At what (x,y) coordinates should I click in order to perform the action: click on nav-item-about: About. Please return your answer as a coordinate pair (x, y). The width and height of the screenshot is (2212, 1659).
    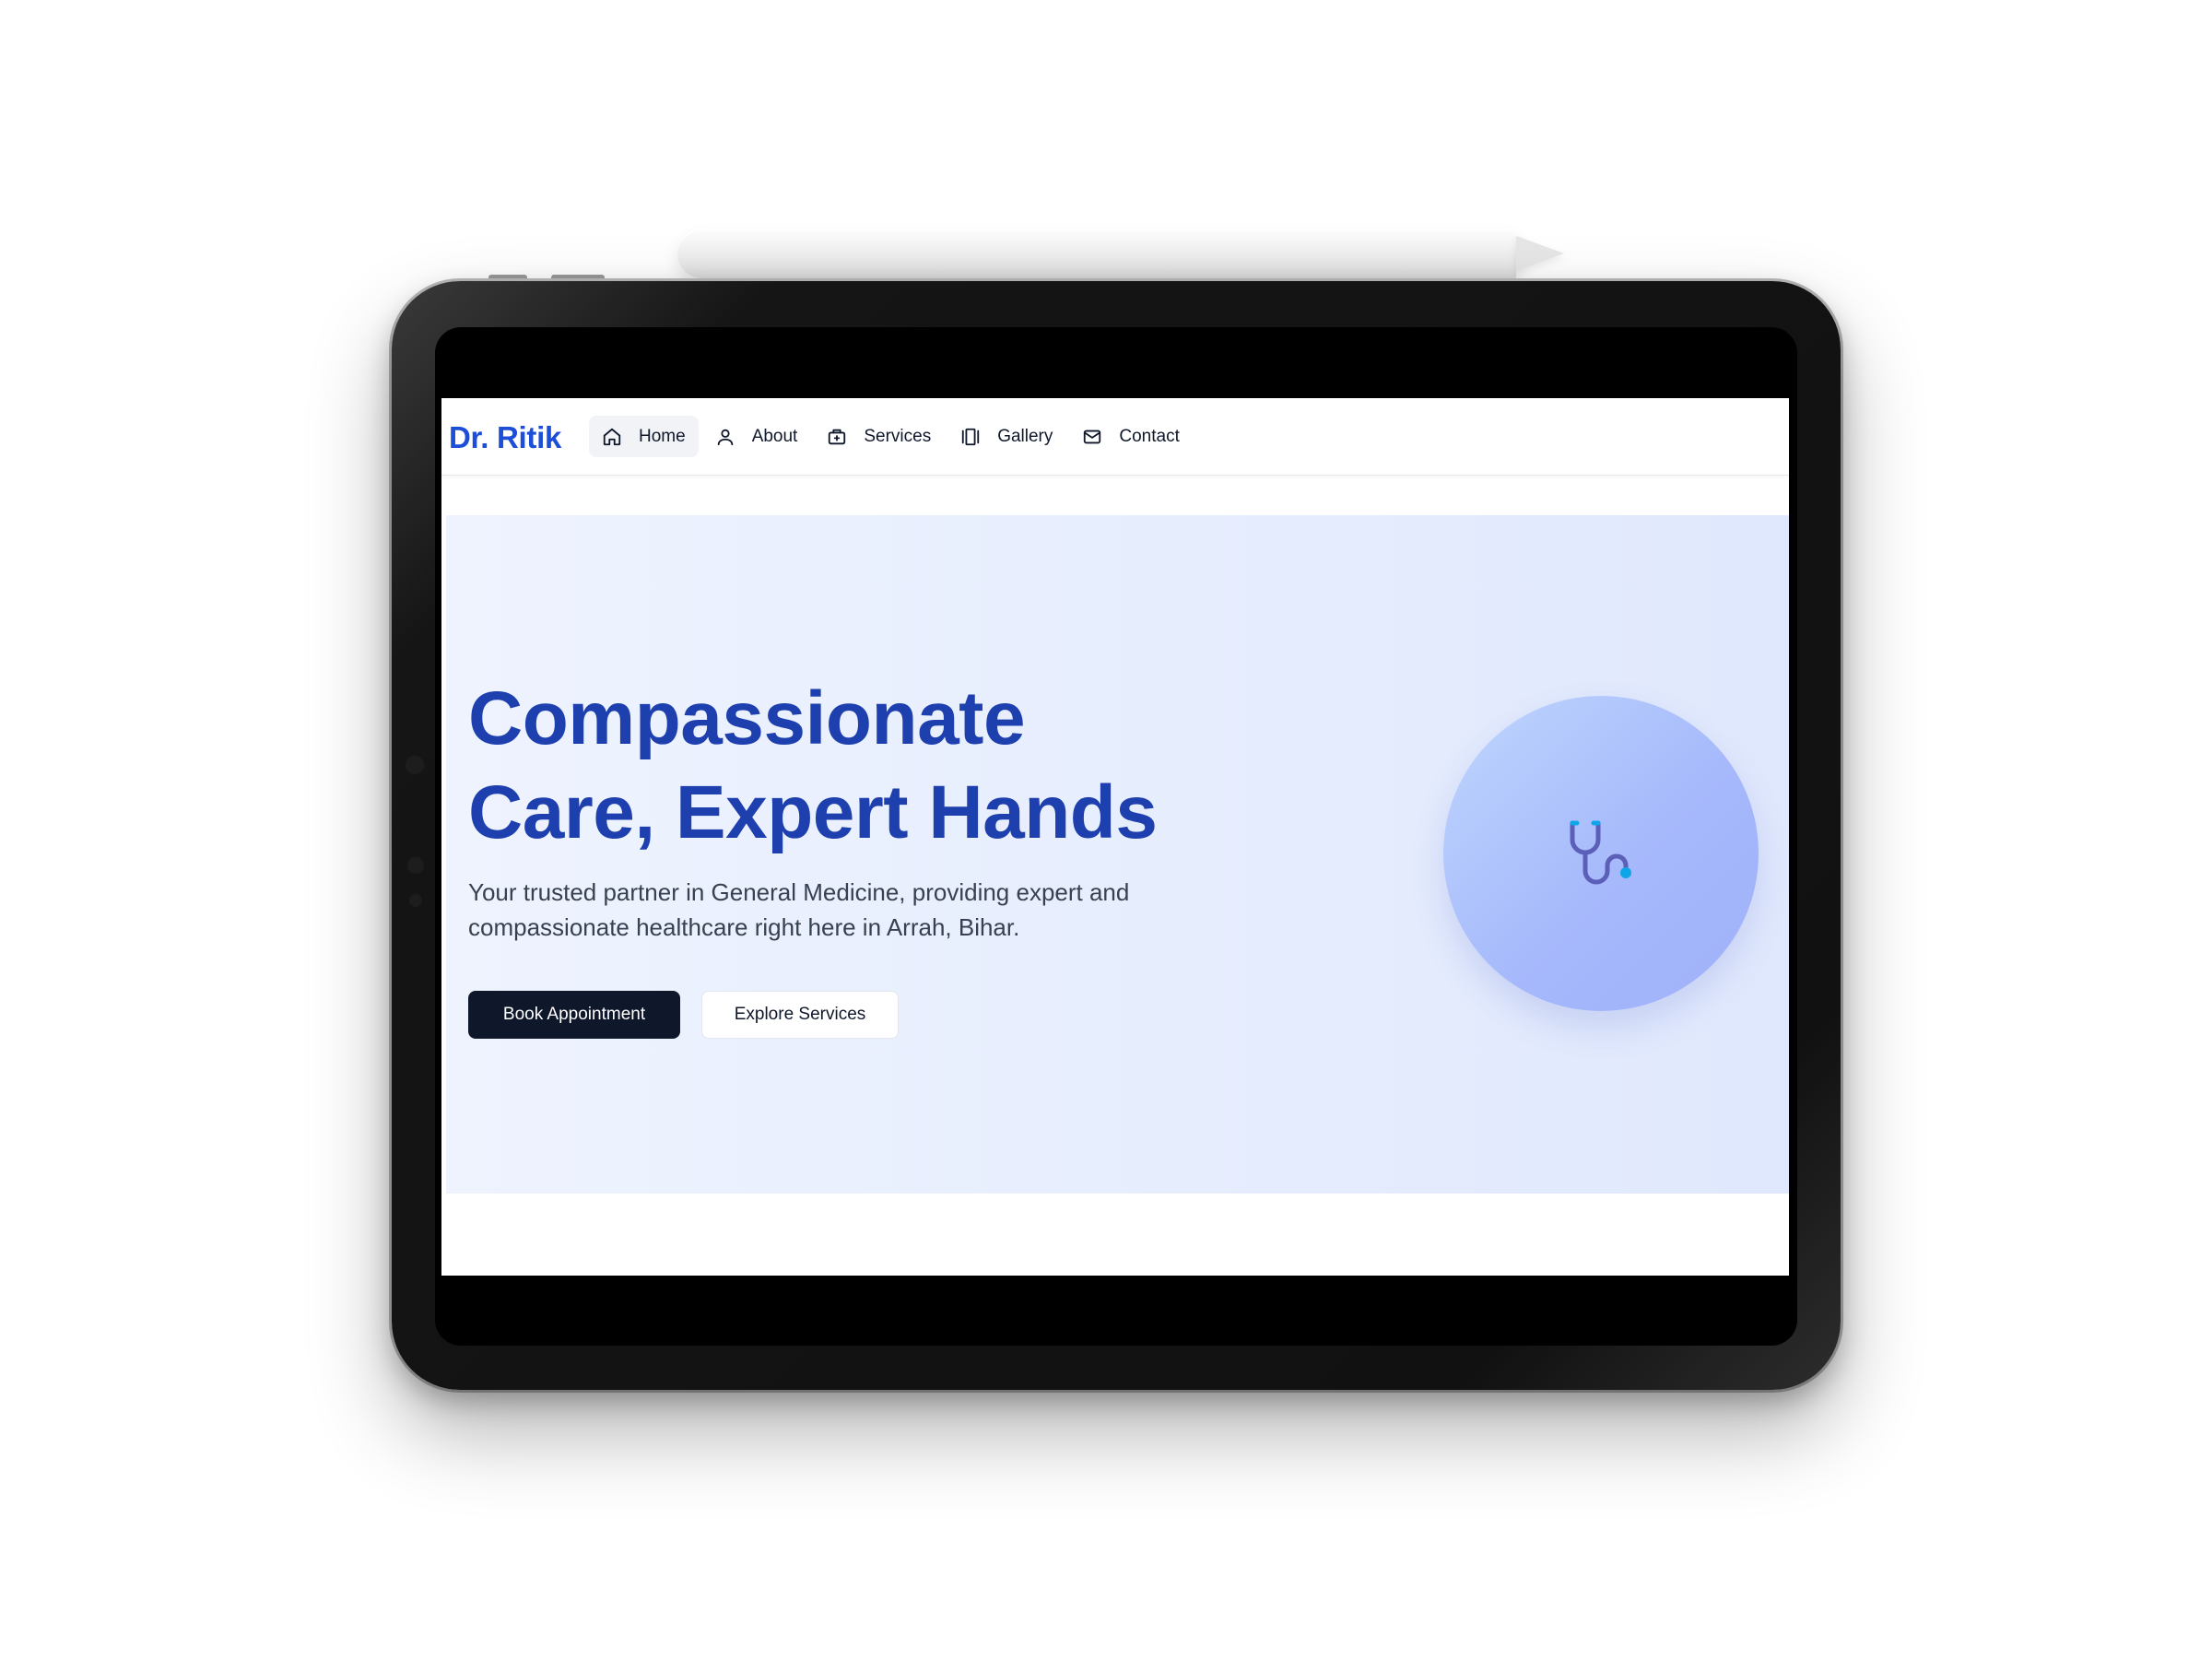
    Looking at the image, I should click on (756, 436).